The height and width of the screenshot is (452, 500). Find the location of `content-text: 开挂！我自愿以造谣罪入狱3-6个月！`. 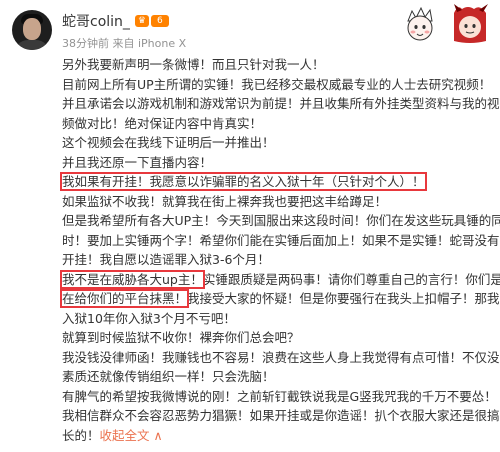

content-text: 开挂！我自愿以造谣罪入狱3-6个月！ is located at coordinates (166, 259).